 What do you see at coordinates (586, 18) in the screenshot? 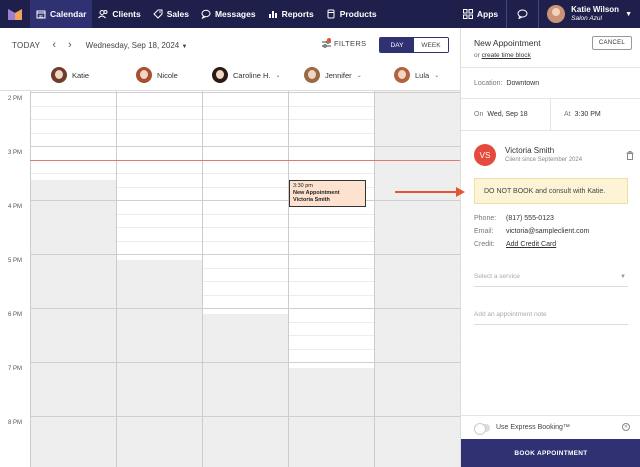
I see `user-salon: Salon Azul` at bounding box center [586, 18].